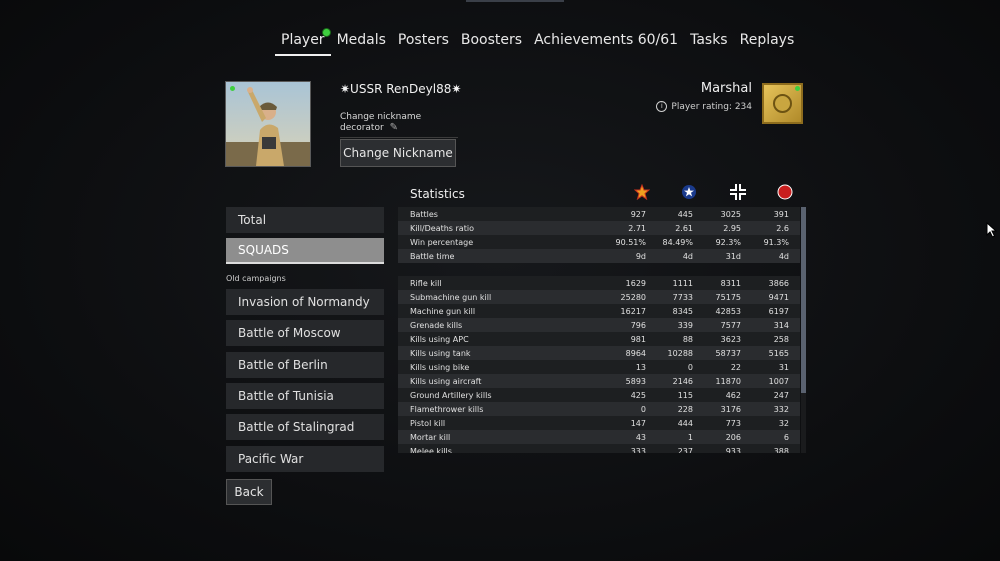 This screenshot has height=561, width=1000. Describe the element at coordinates (599, 214) in the screenshot. I see `table-row: Battles 927 445 3025 391` at that location.